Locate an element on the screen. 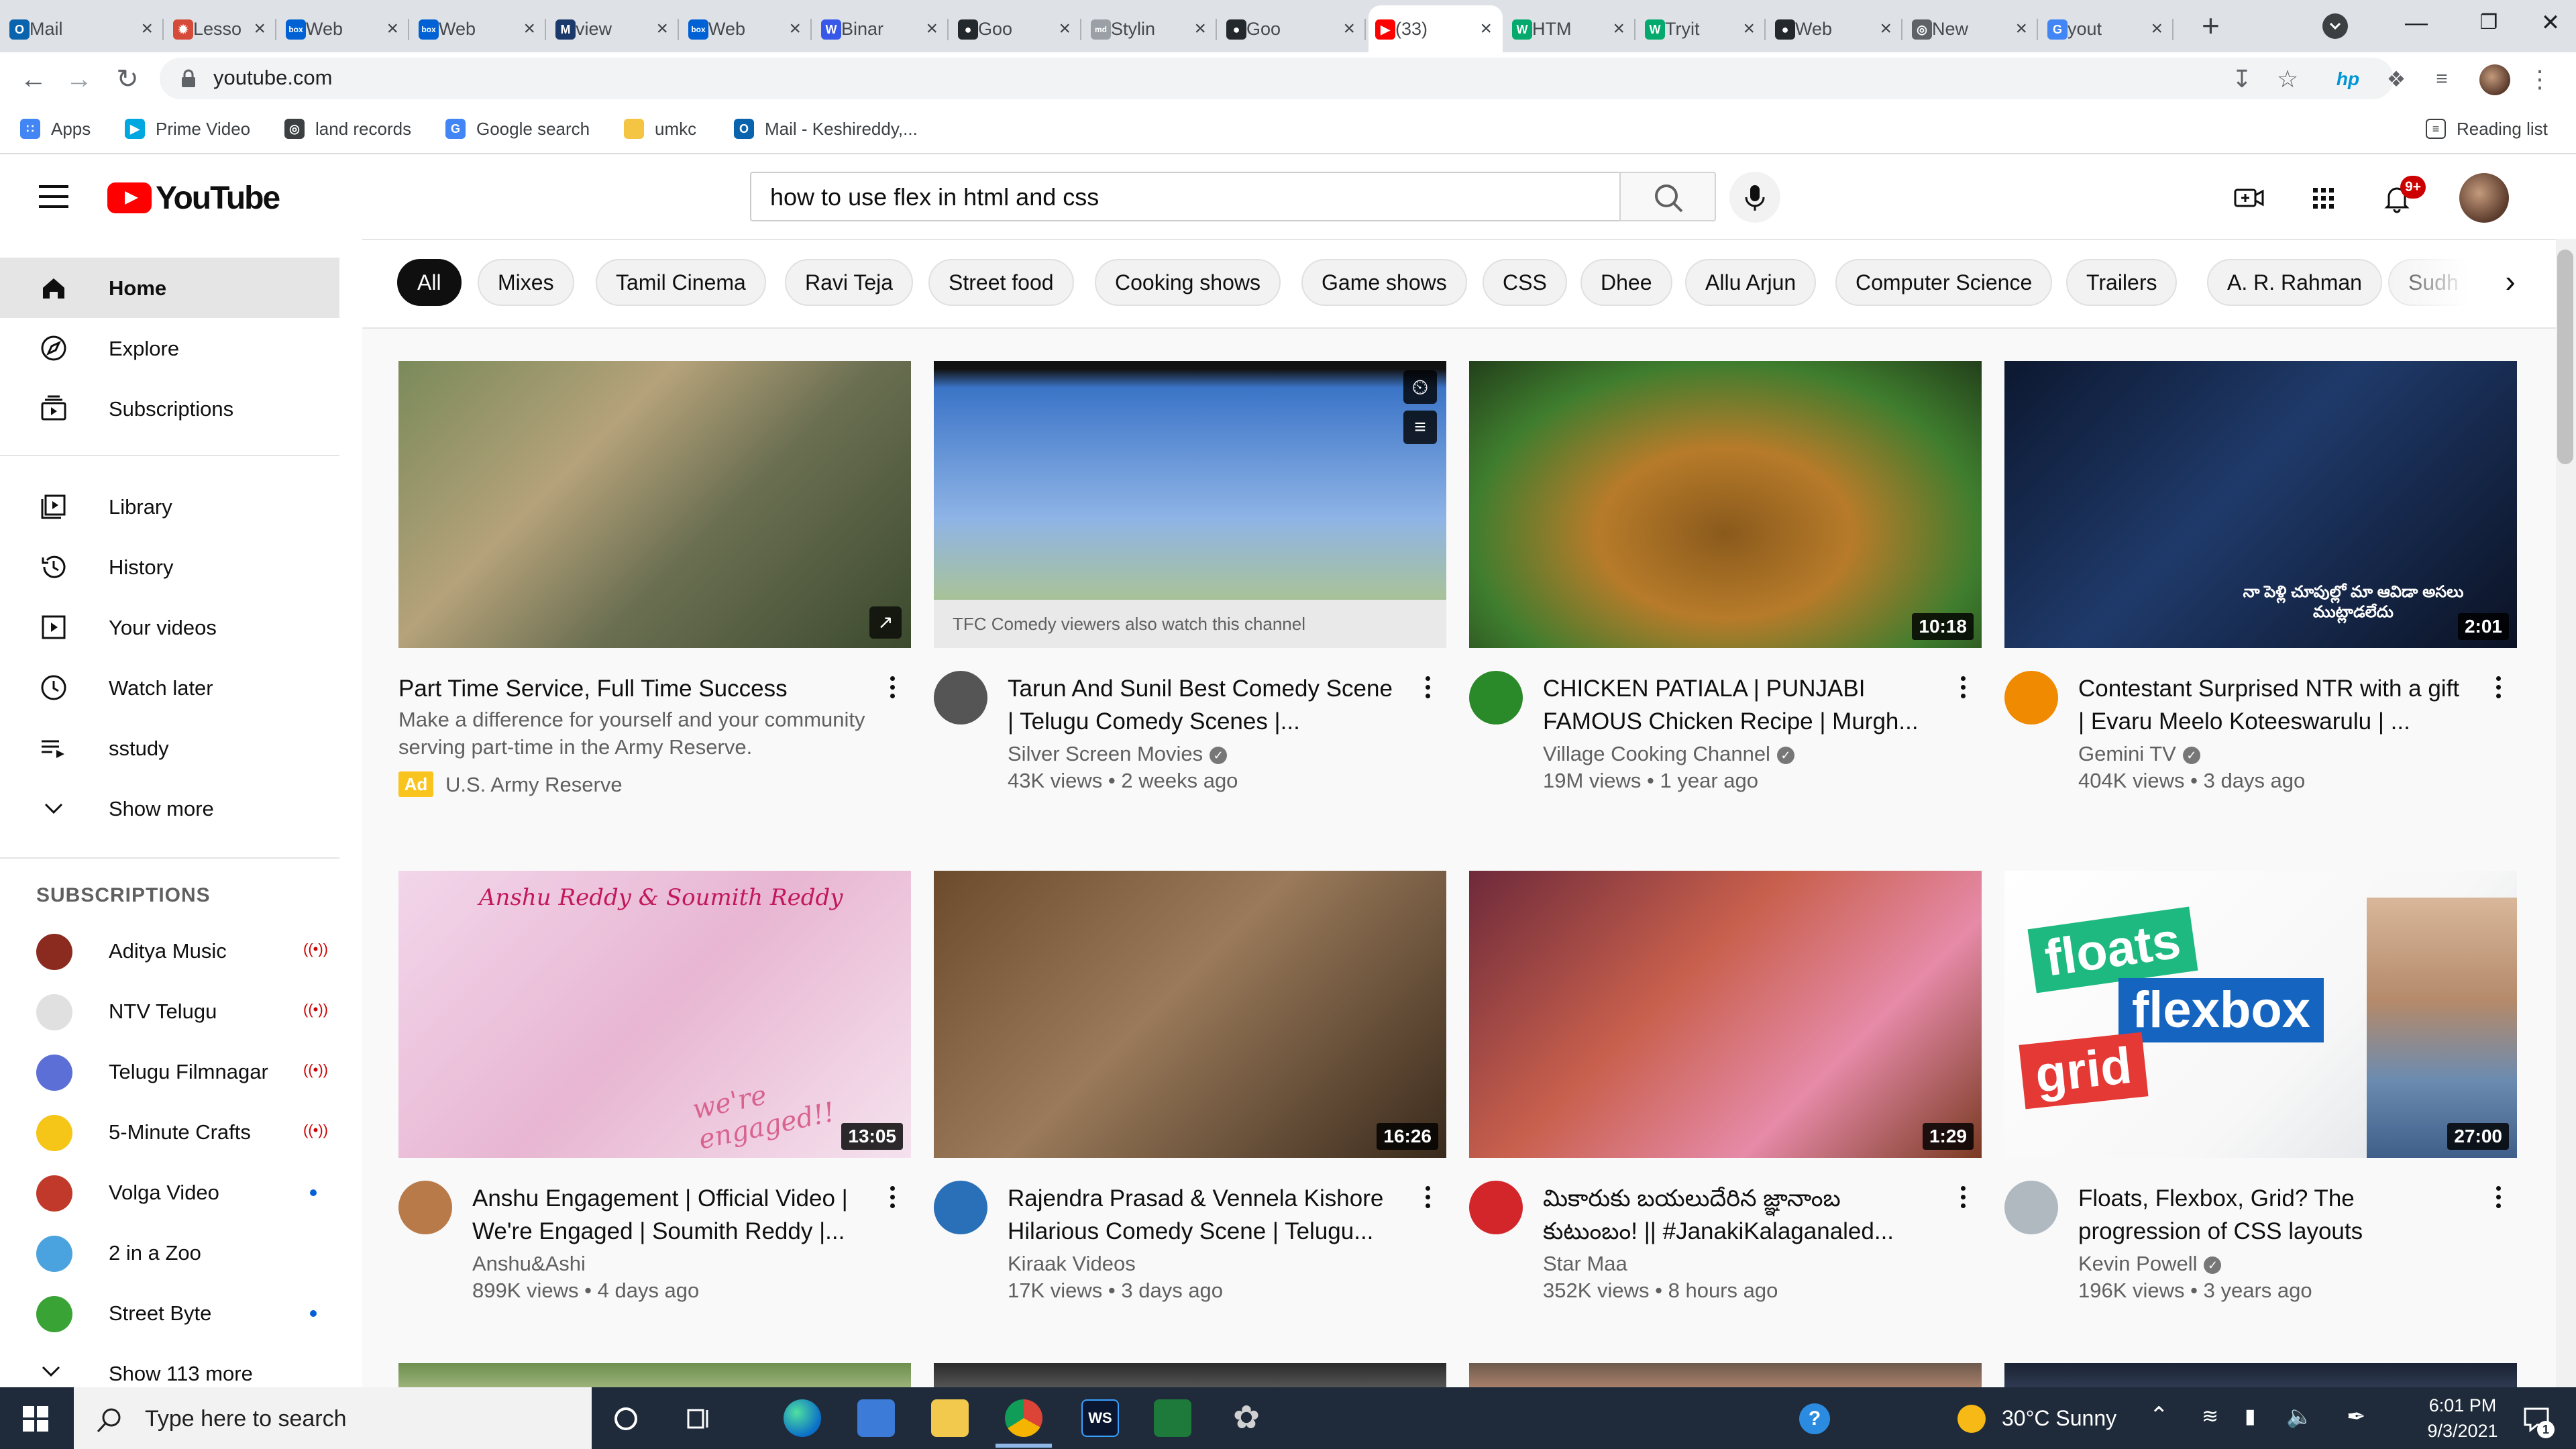 Image resolution: width=2576 pixels, height=1449 pixels. browser-tab: md Stylin × is located at coordinates (1150, 28).